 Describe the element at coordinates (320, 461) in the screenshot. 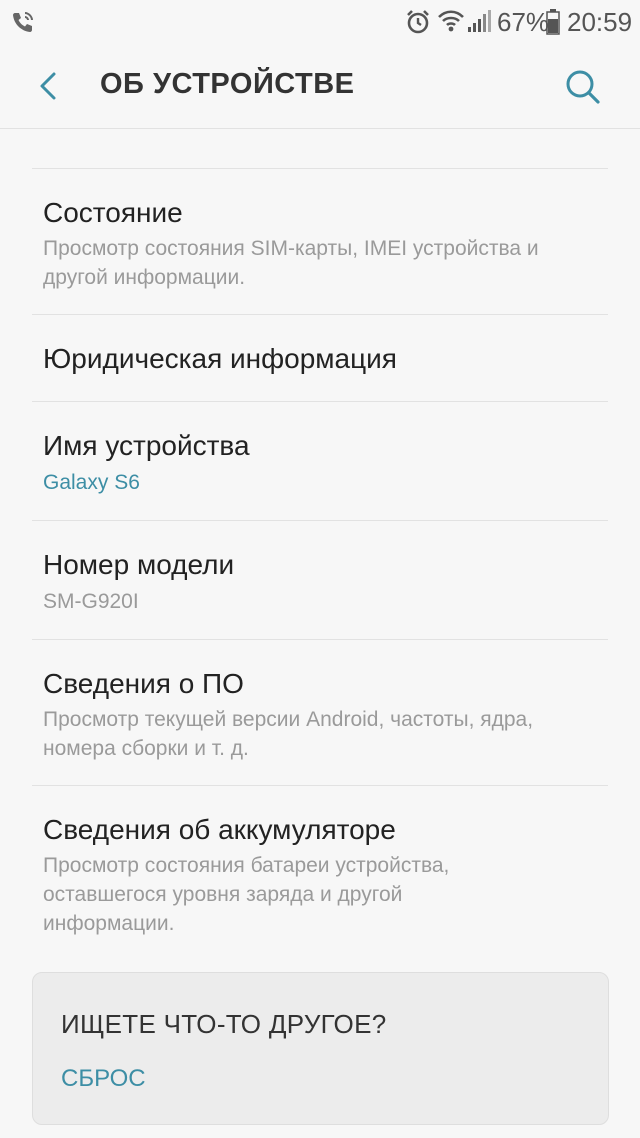

I see `list-item-device-name: Имя устройства Galaxy S6` at that location.